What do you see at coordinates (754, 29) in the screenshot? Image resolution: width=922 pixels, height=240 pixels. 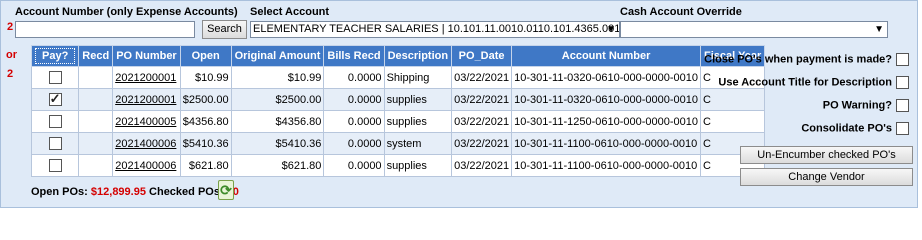 I see `cash-override-dropdown: ▼` at bounding box center [754, 29].